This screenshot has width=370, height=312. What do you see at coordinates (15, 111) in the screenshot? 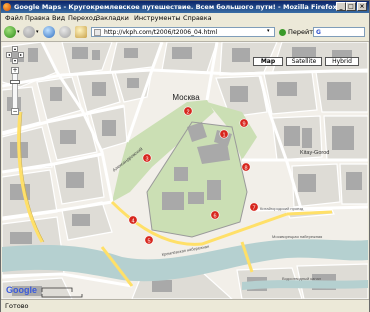
I see `zoom-out-button: −` at bounding box center [15, 111].